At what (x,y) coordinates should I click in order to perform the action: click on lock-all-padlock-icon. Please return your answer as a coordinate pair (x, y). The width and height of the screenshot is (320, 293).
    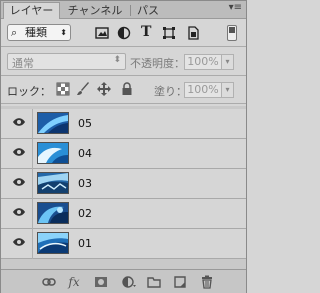
    Looking at the image, I should click on (127, 89).